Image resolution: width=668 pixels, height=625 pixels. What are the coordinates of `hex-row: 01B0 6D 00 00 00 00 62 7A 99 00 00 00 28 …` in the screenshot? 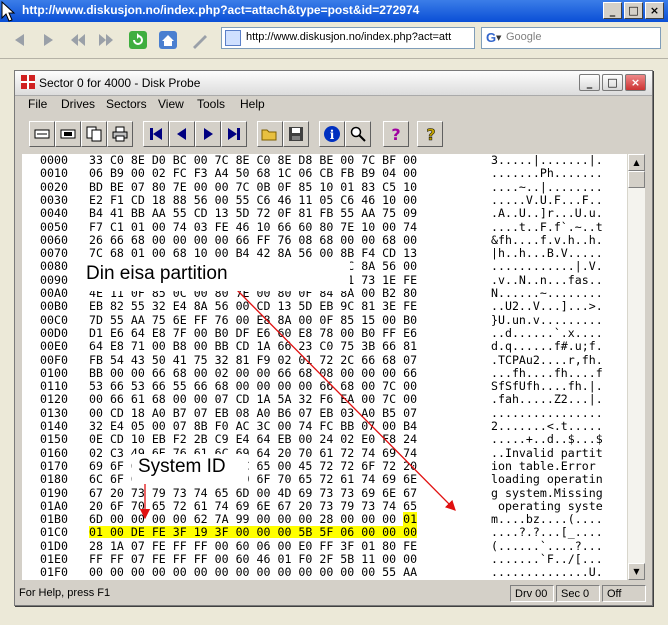 It's located at (324, 519).